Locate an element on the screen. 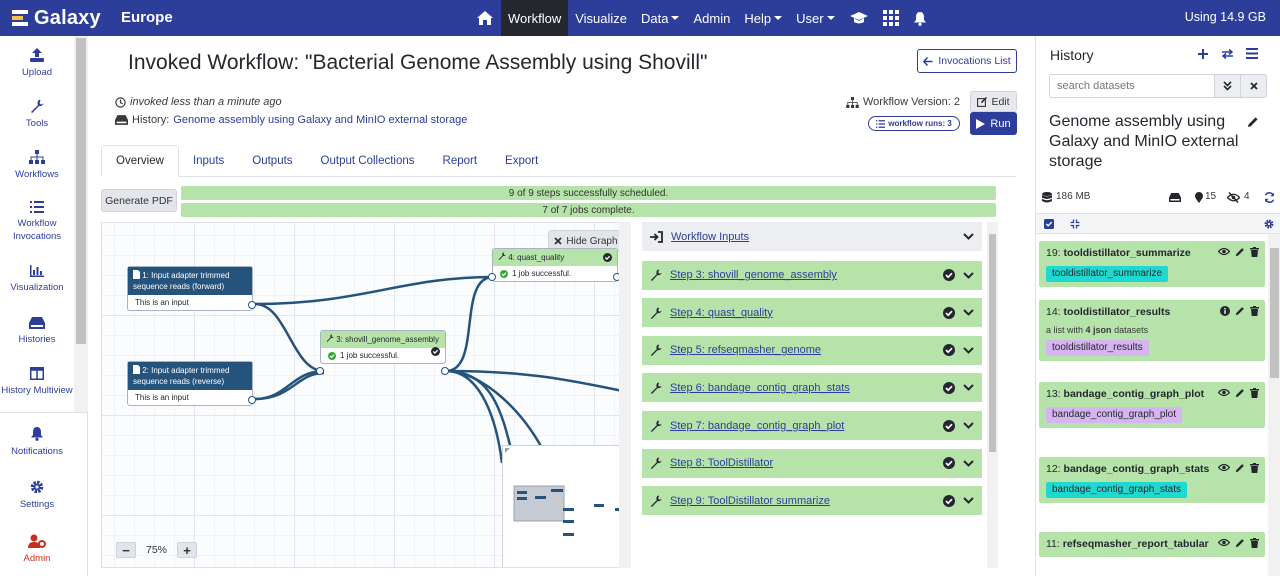 This screenshot has width=1280, height=576. invocation-step: Step 5: refseqmasher_genome is located at coordinates (812, 350).